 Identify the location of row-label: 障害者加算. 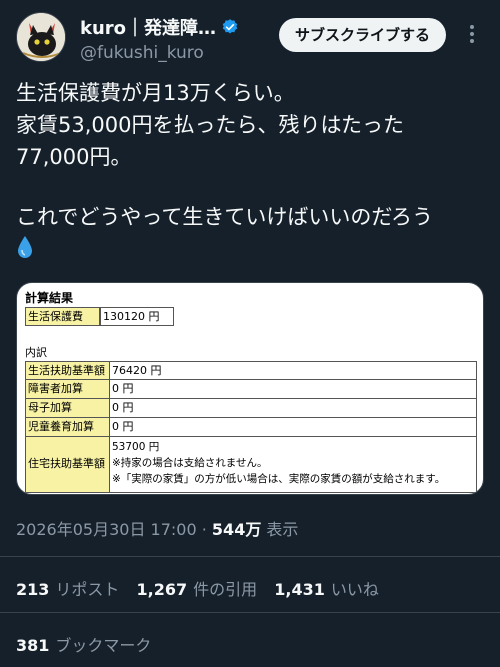
(67, 389).